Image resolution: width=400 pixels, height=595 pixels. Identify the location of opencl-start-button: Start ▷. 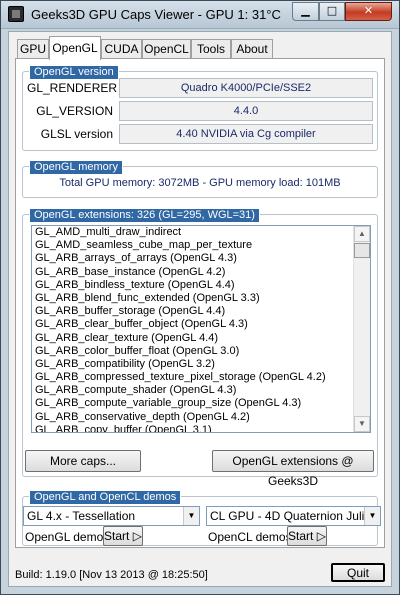
(307, 536).